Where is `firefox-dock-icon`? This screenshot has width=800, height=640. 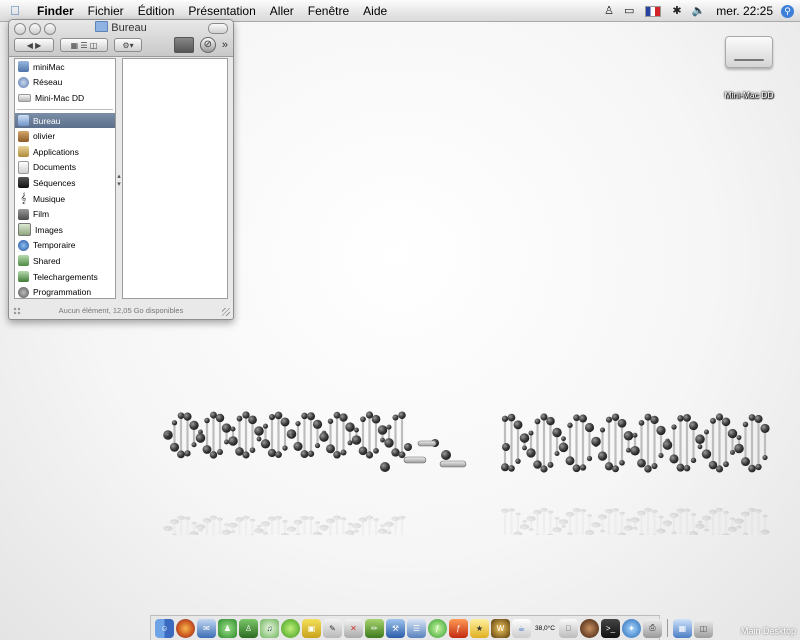
firefox-dock-icon is located at coordinates (185, 628).